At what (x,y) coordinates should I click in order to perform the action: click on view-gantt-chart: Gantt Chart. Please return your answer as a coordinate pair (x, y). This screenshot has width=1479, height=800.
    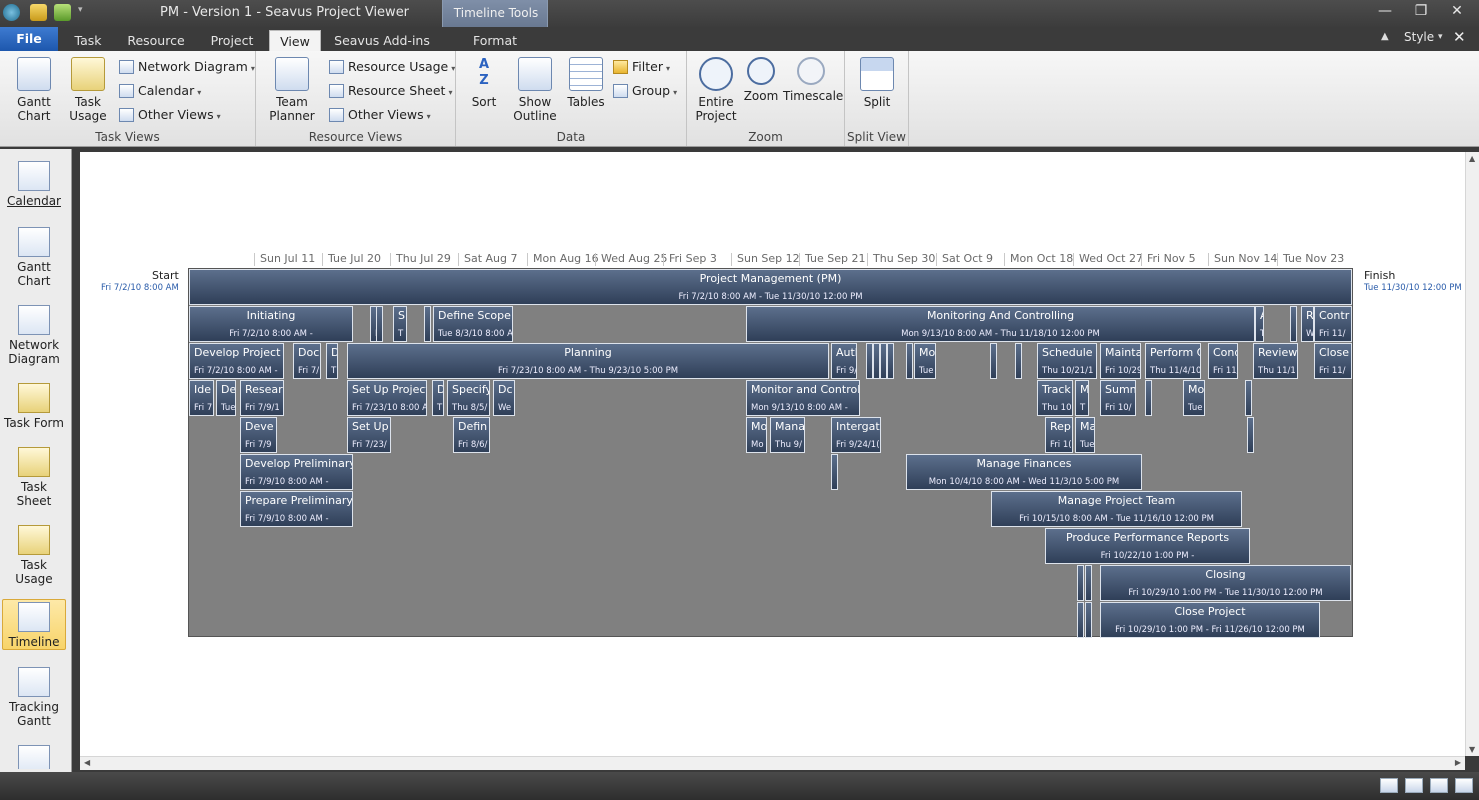
    Looking at the image, I should click on (34, 257).